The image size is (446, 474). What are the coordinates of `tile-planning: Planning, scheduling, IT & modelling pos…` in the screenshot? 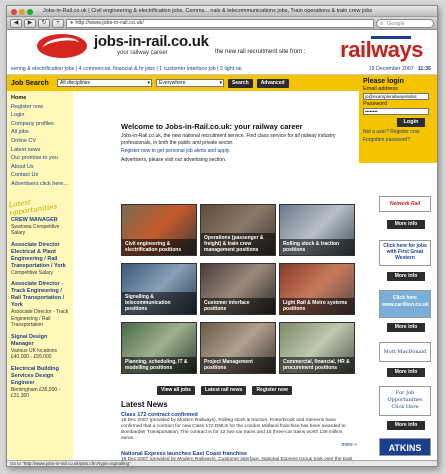 It's located at (159, 348).